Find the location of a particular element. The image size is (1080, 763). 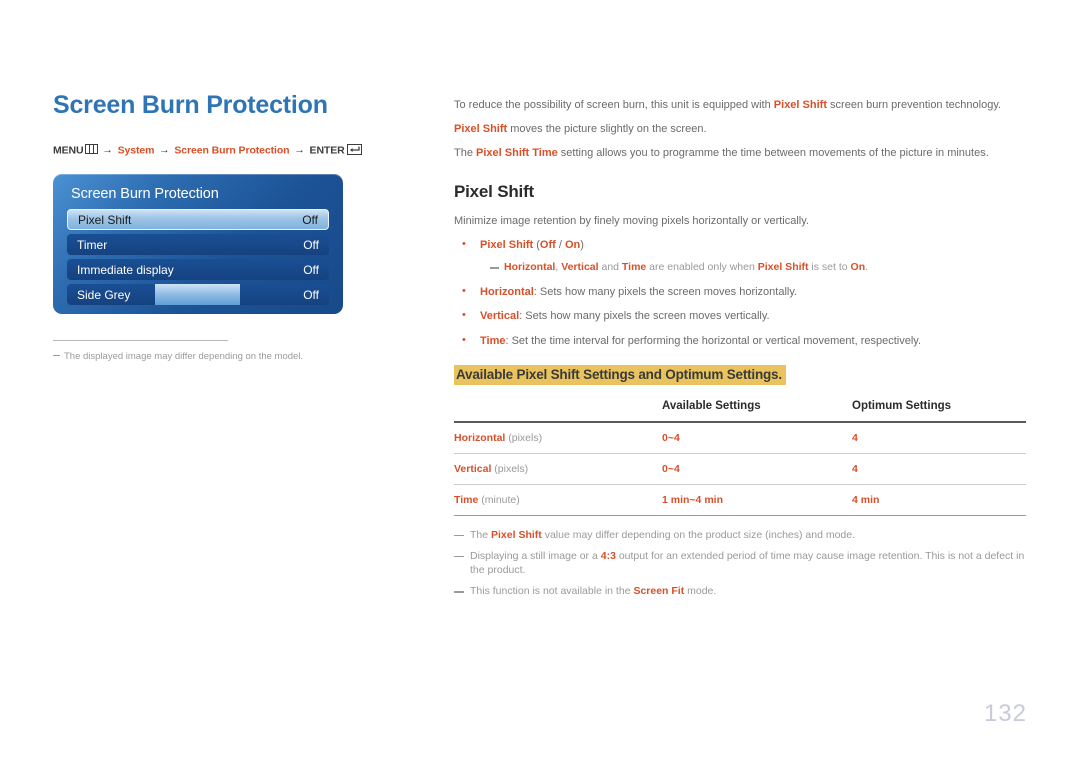

osd-row-immediate-display: Immediate display Off is located at coordinates (198, 269).